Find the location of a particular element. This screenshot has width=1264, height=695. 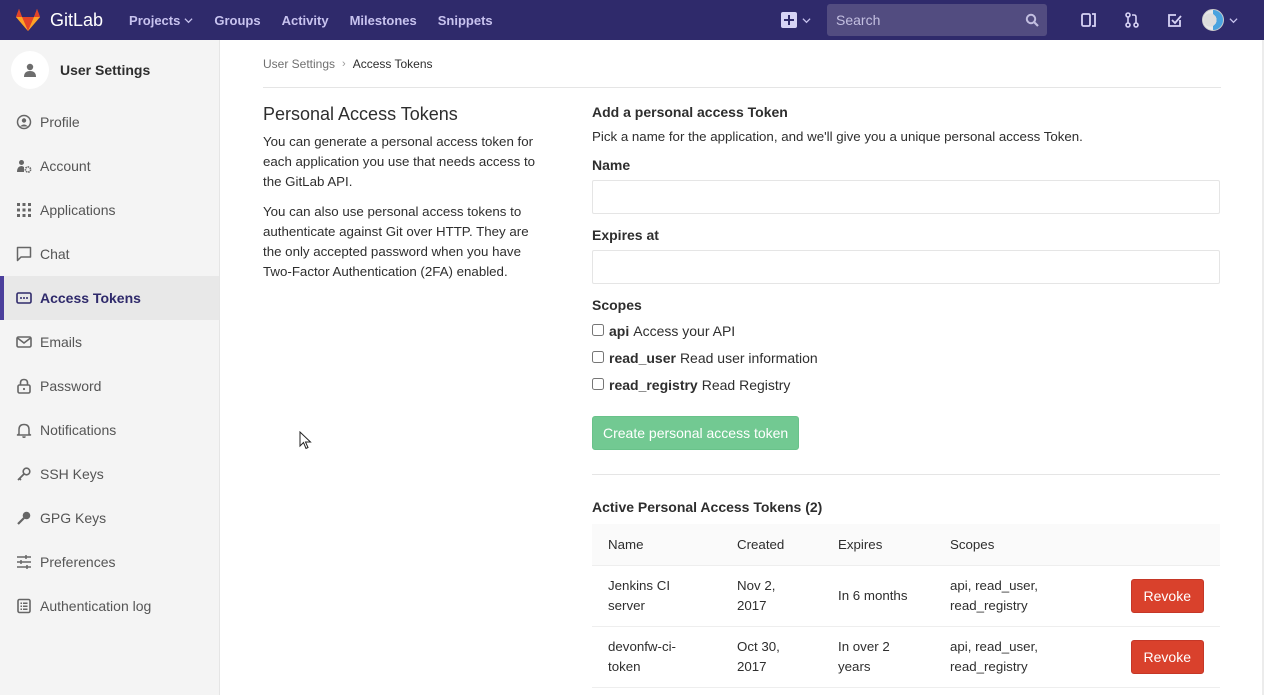

sidebar-item-label: SSH Keys is located at coordinates (72, 474).